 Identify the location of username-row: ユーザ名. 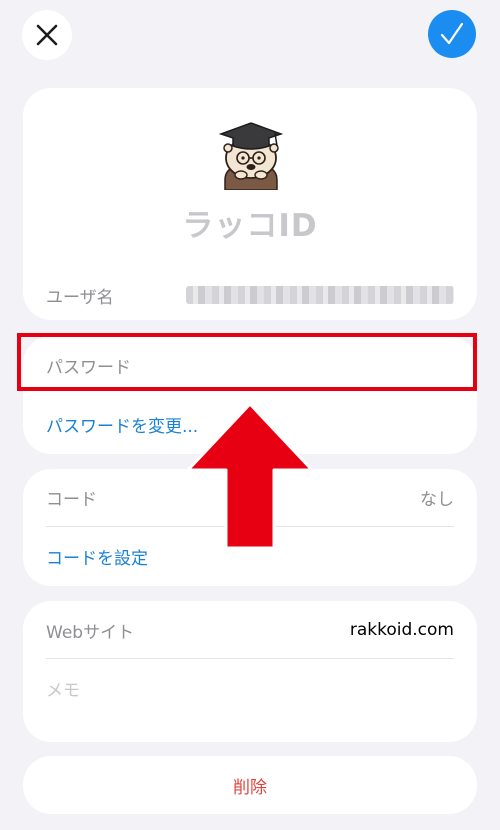
(250, 295).